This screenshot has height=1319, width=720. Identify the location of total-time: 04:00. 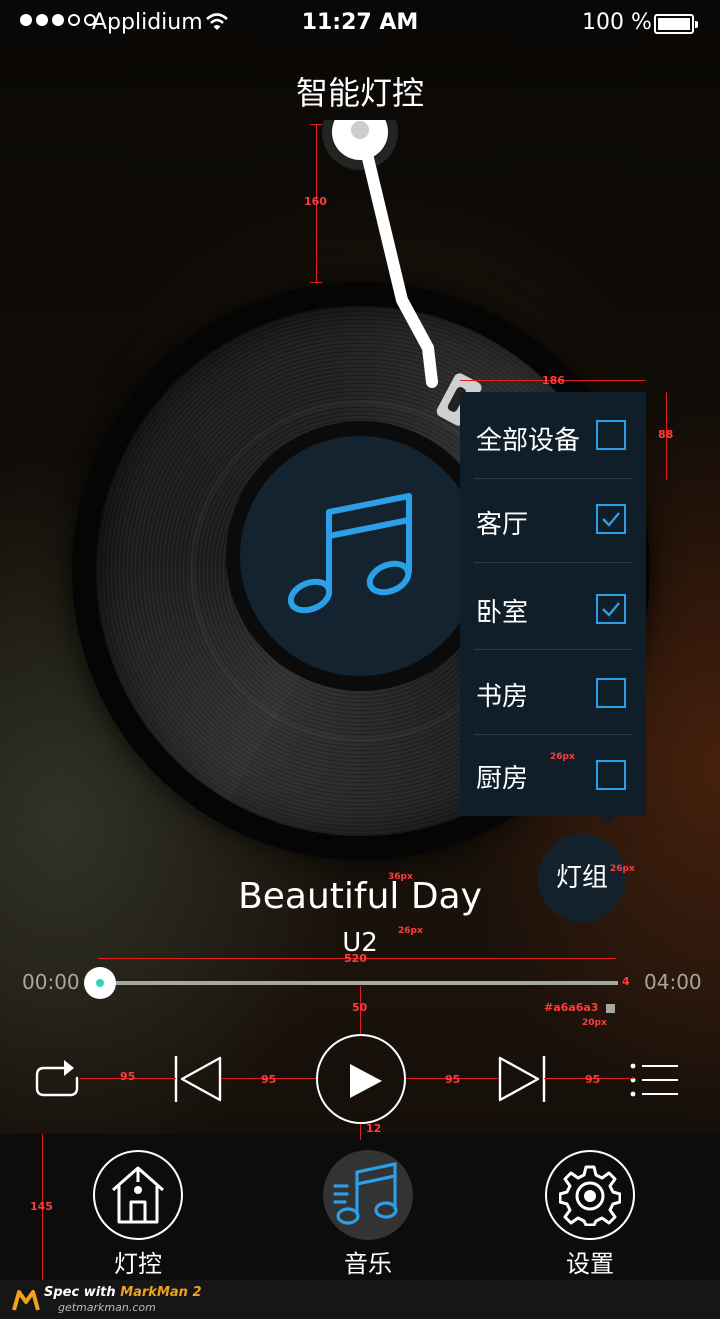
(673, 982).